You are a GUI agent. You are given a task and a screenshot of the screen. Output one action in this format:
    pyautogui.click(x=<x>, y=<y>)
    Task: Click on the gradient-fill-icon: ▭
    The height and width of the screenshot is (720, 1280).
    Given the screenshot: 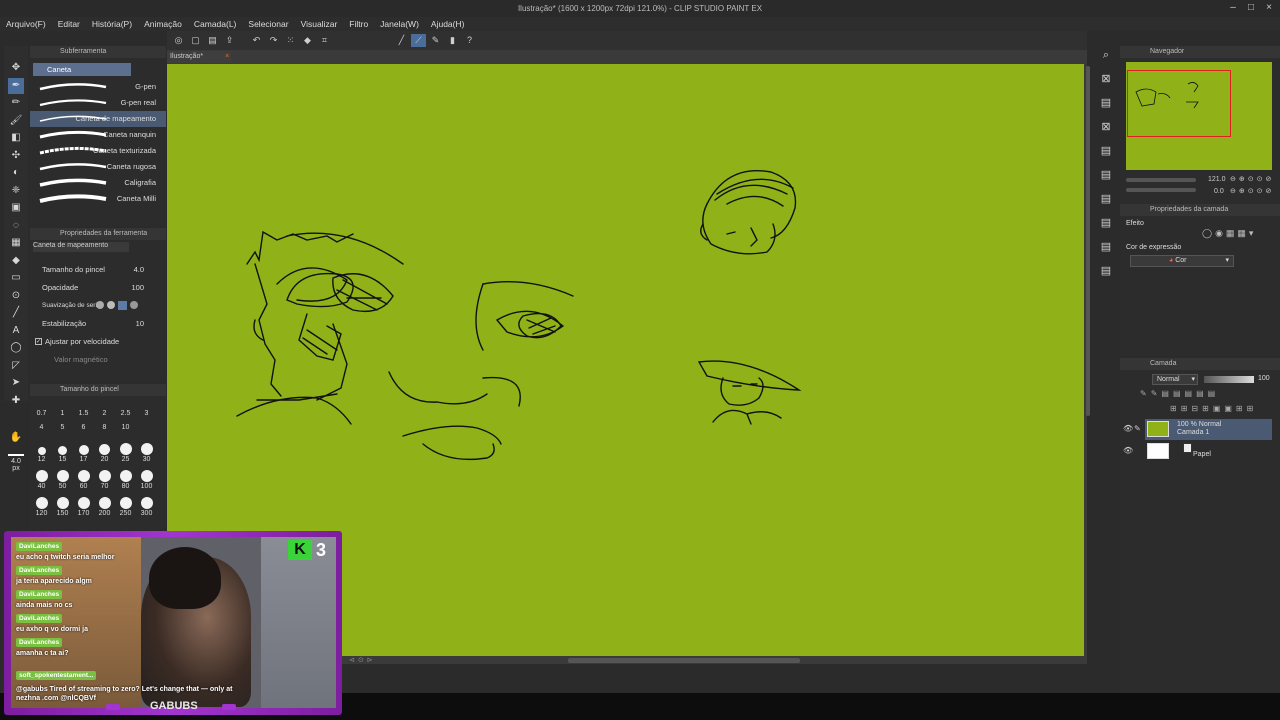 What is the action you would take?
    pyautogui.click(x=16, y=278)
    